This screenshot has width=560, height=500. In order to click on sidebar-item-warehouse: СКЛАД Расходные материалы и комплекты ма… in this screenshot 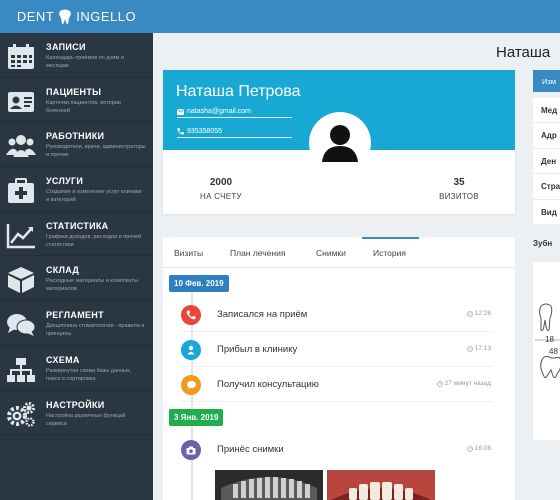, I will do `click(76, 279)`.